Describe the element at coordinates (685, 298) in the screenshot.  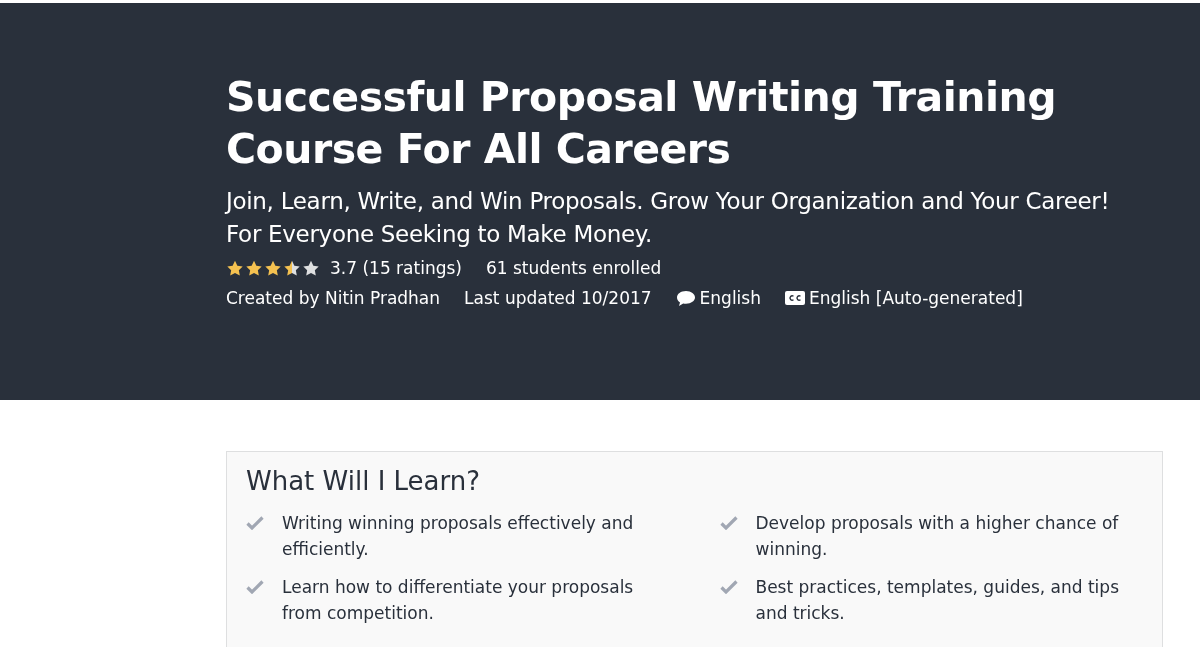
I see `speech-bubble-icon` at that location.